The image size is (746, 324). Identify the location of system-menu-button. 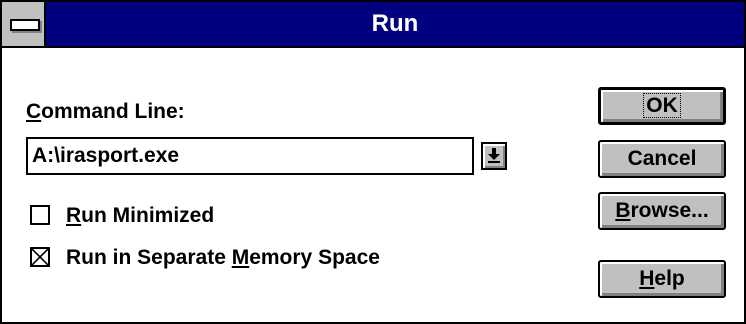
(24, 24).